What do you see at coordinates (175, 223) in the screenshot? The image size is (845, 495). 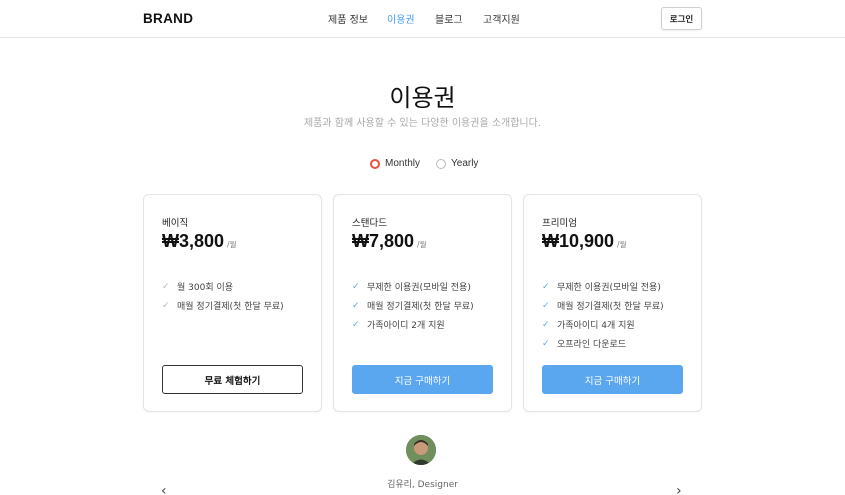 I see `plan-name: 베이직` at bounding box center [175, 223].